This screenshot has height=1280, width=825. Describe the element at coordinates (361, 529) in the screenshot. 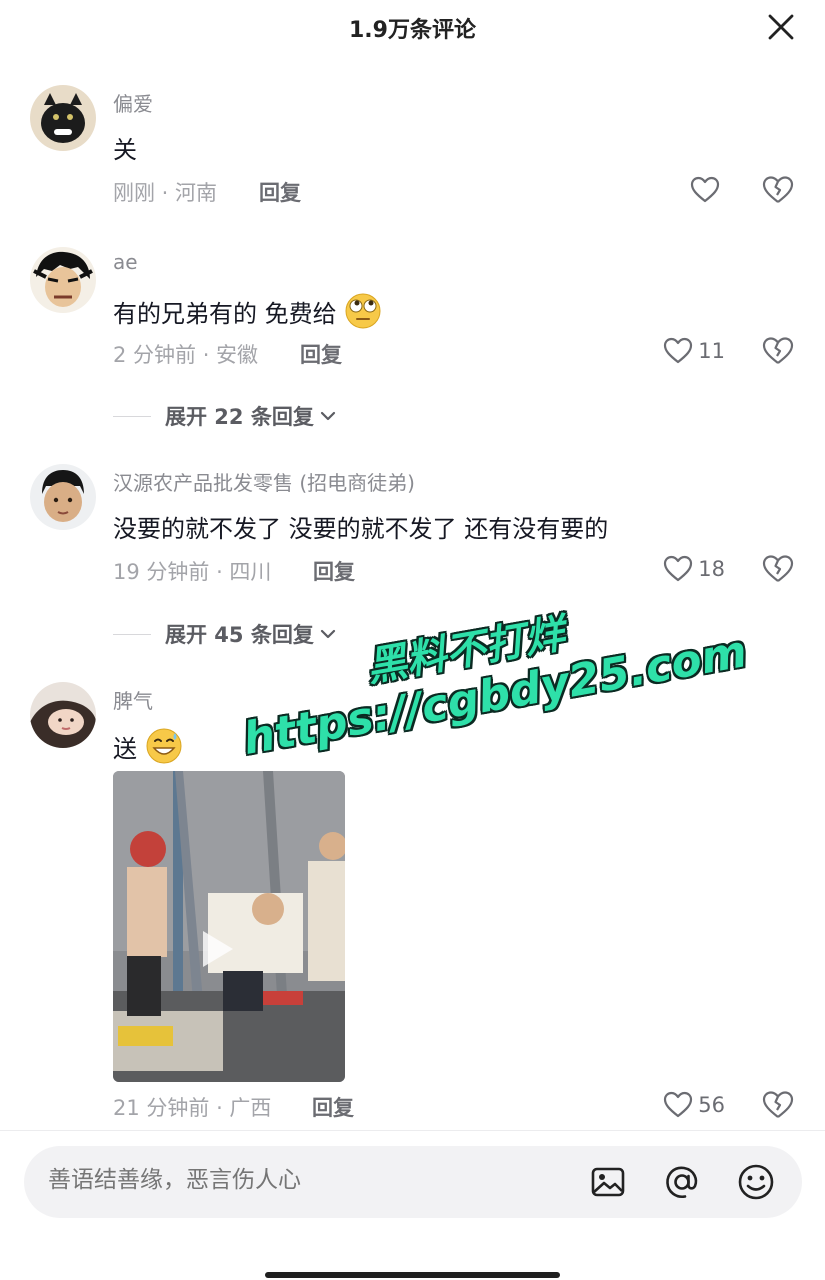

I see `comment-text: 没要的就不发了 没要的就不发了 还有没有要的` at that location.